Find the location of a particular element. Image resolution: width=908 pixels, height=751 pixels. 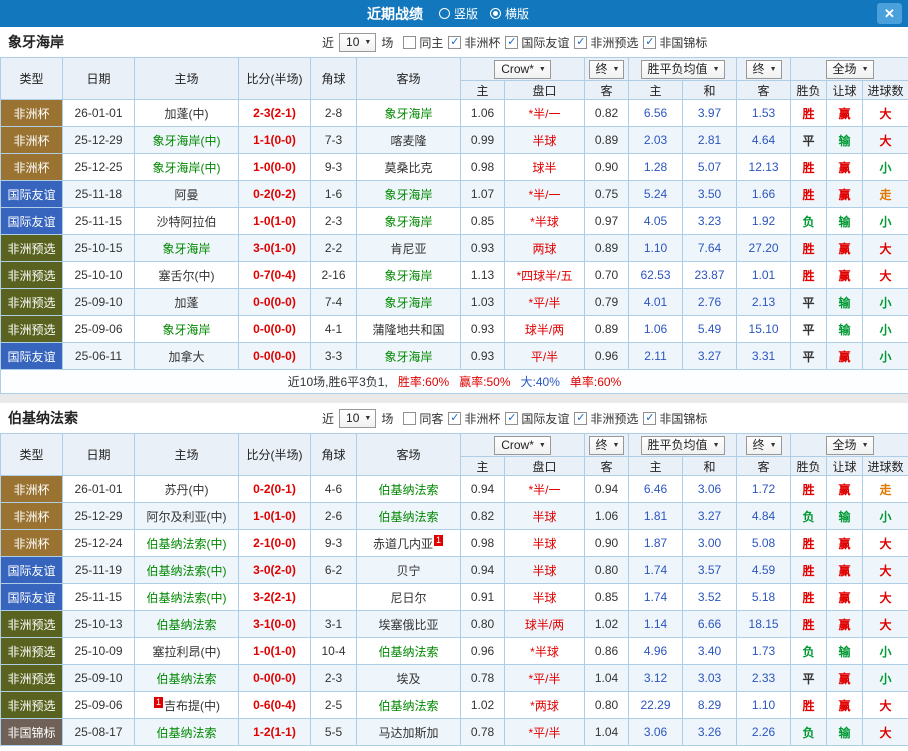

team-title: 伯基纳法索 is located at coordinates (43, 418).